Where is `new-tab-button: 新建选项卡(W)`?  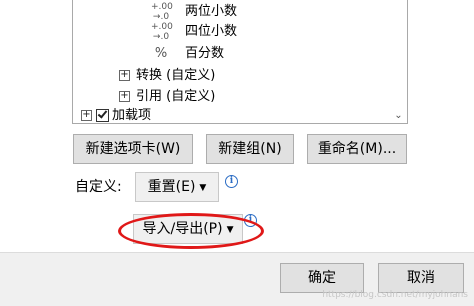 new-tab-button: 新建选项卡(W) is located at coordinates (133, 149).